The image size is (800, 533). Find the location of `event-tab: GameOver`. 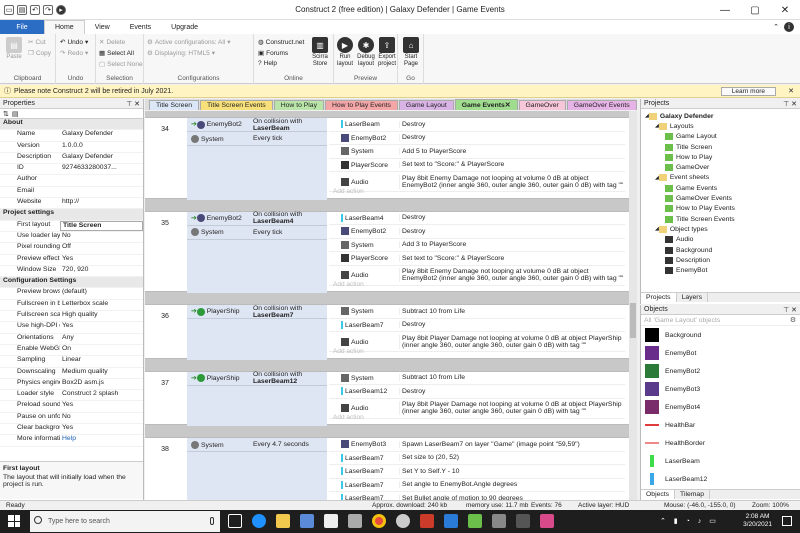

event-tab: GameOver is located at coordinates (542, 105).